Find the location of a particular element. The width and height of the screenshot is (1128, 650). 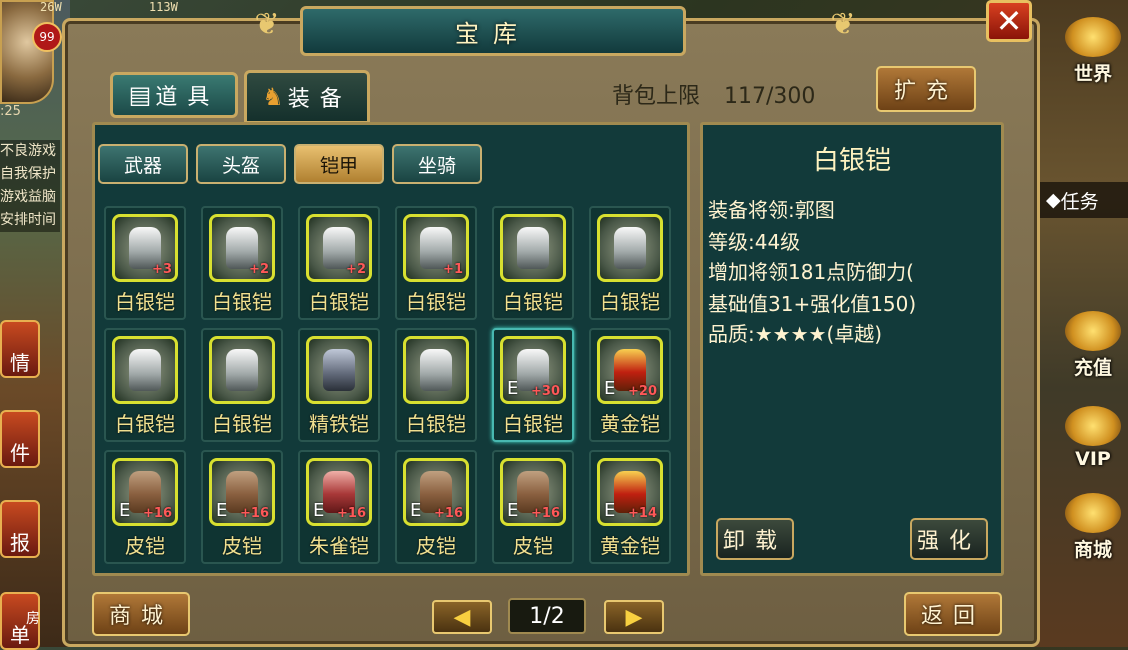

item-frame: +3 is located at coordinates (145, 248).